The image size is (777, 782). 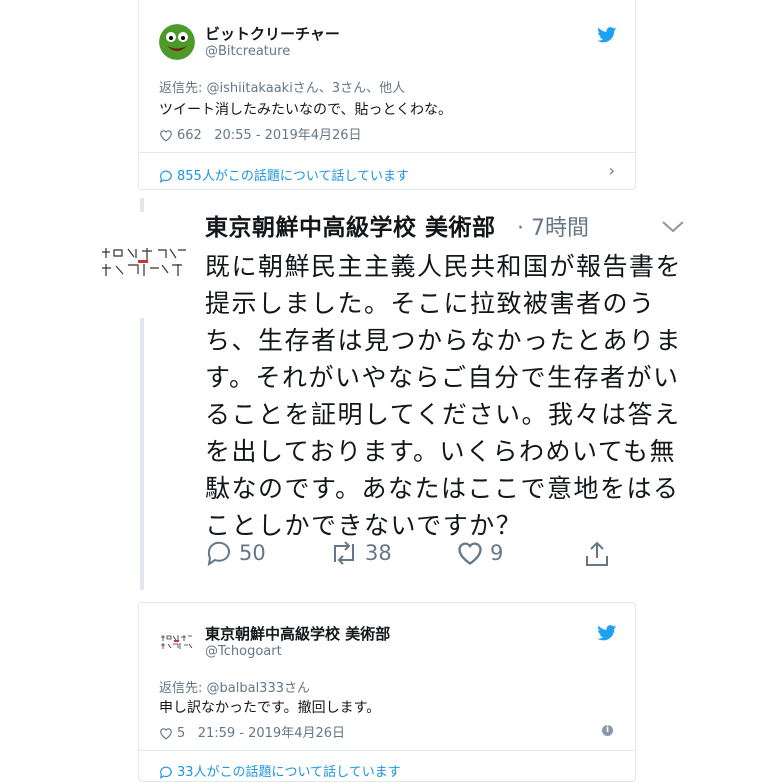 I want to click on handle: @Bitcreature, so click(x=247, y=51).